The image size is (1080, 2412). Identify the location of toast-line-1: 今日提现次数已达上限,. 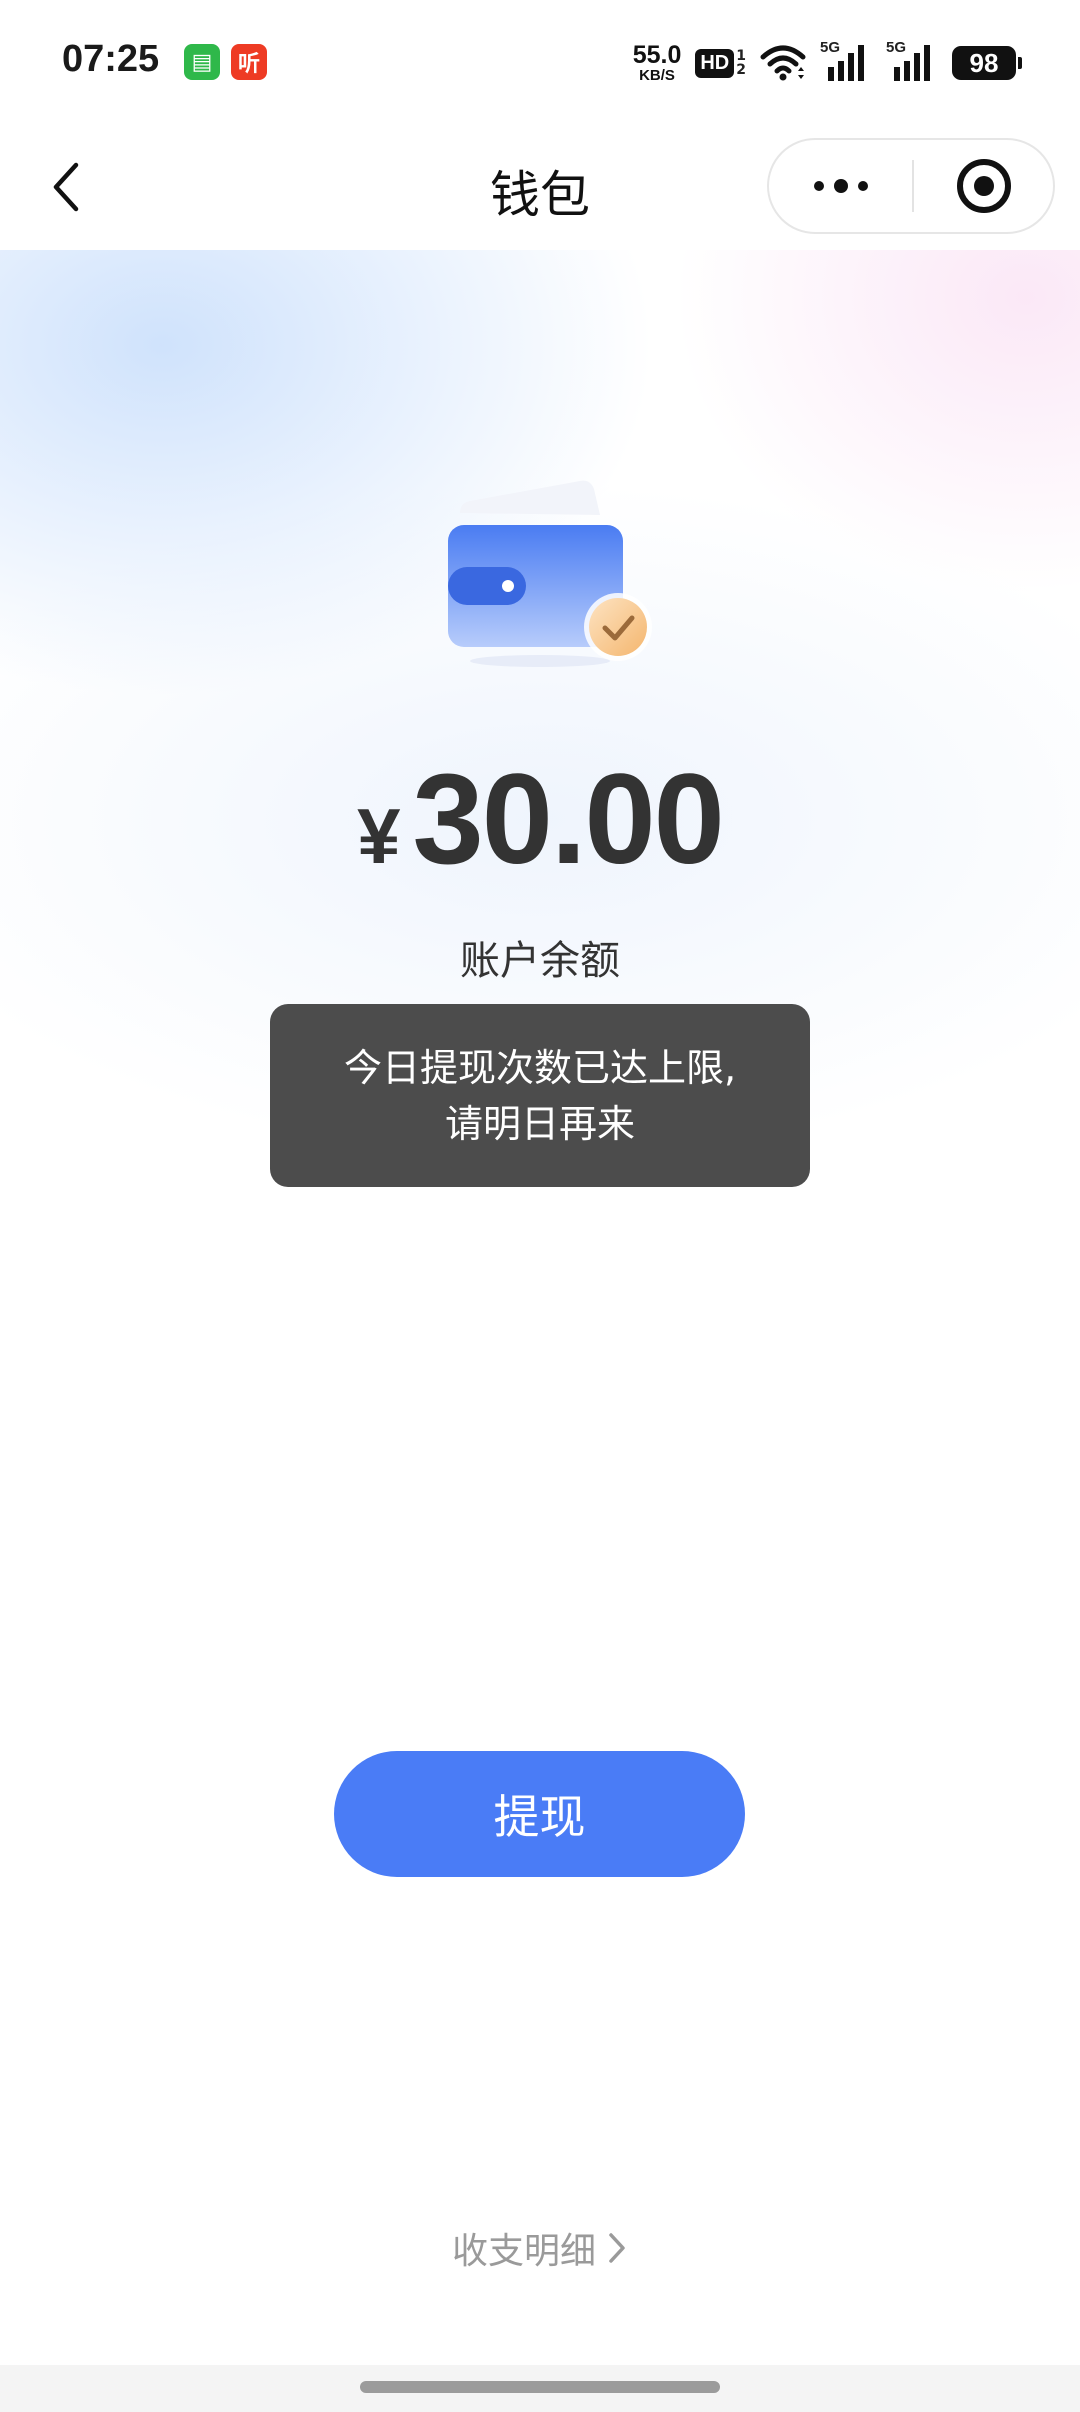
(540, 1067).